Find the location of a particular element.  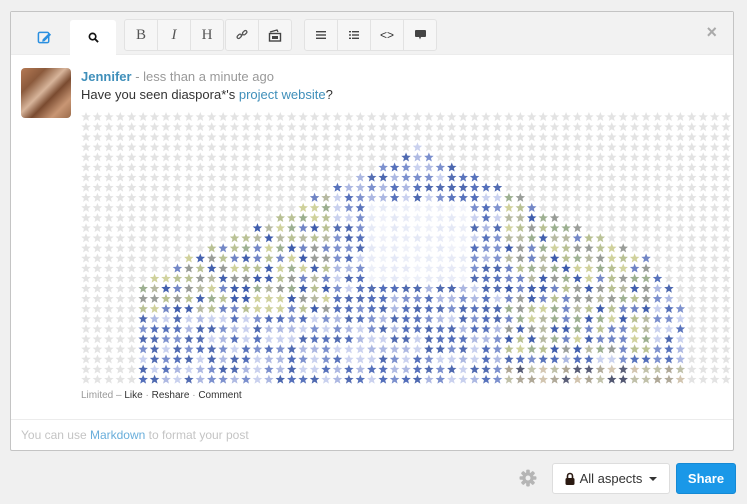

avatar is located at coordinates (46, 93).